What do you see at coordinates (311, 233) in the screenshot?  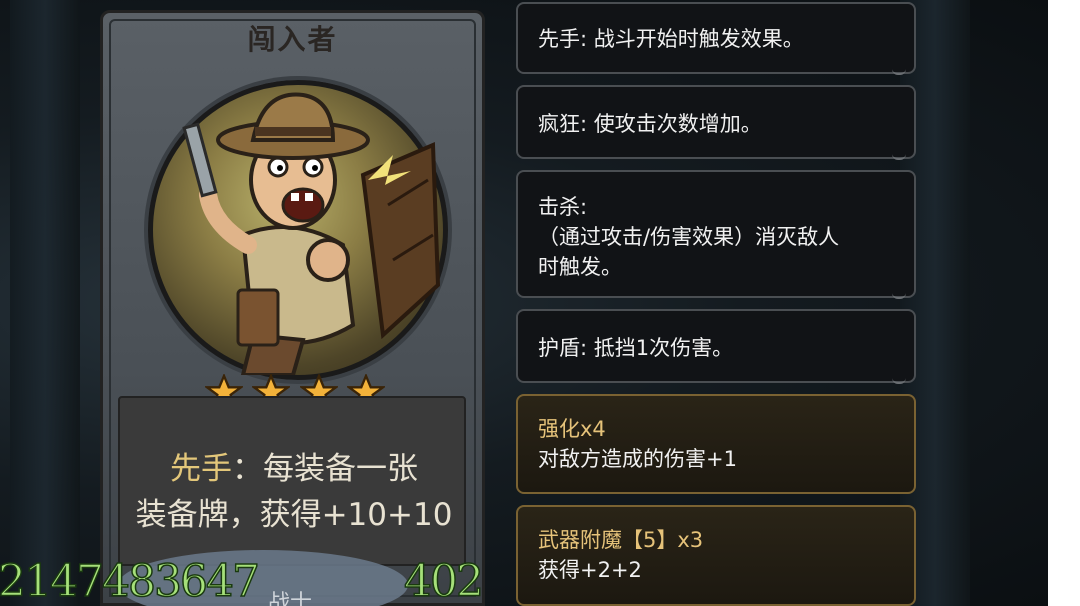 I see `adventurer-illustration` at bounding box center [311, 233].